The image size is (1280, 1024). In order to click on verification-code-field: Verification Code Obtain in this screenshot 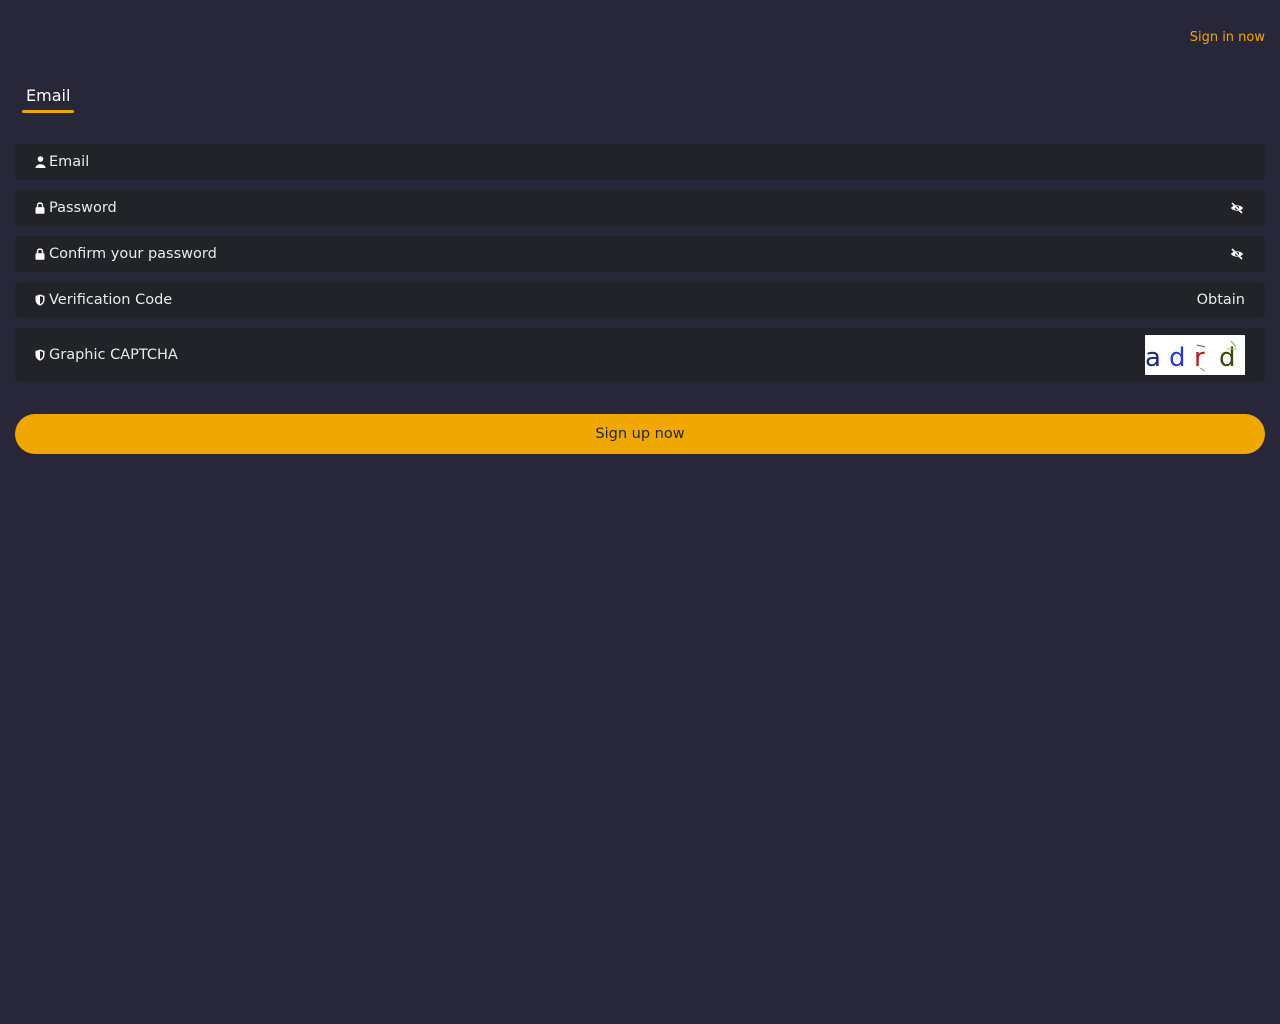, I will do `click(640, 300)`.